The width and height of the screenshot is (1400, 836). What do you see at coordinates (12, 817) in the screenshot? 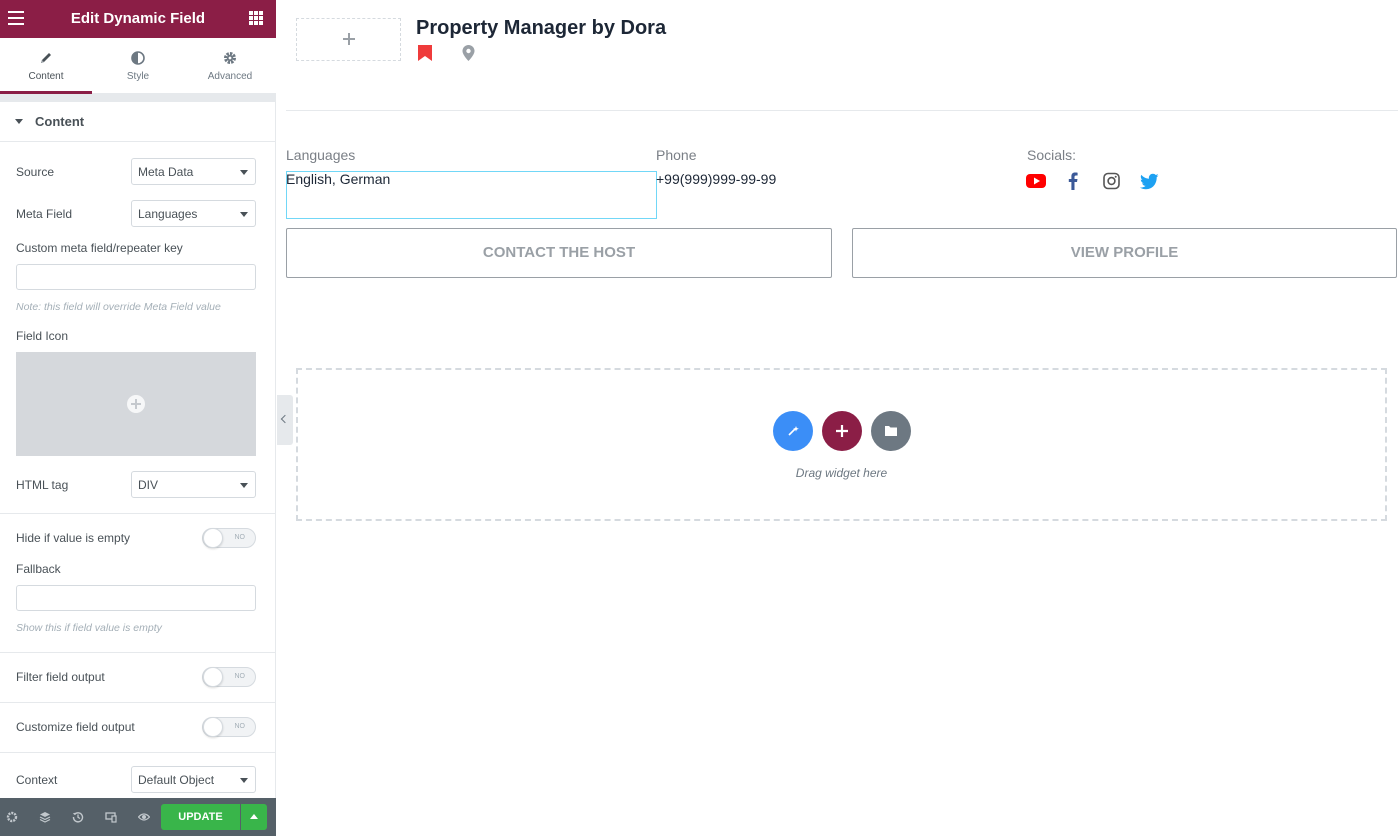
I see `settings-icon` at bounding box center [12, 817].